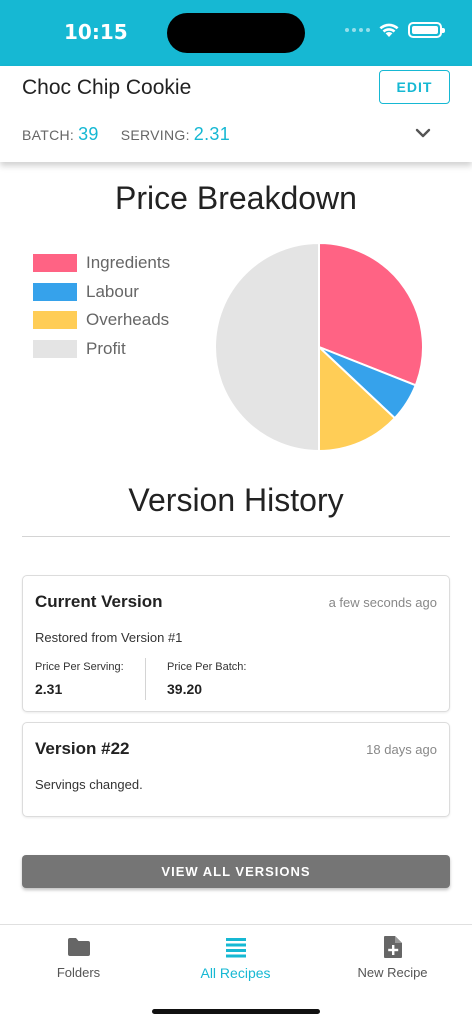 This screenshot has width=472, height=1024. I want to click on batch-value: 39, so click(88, 134).